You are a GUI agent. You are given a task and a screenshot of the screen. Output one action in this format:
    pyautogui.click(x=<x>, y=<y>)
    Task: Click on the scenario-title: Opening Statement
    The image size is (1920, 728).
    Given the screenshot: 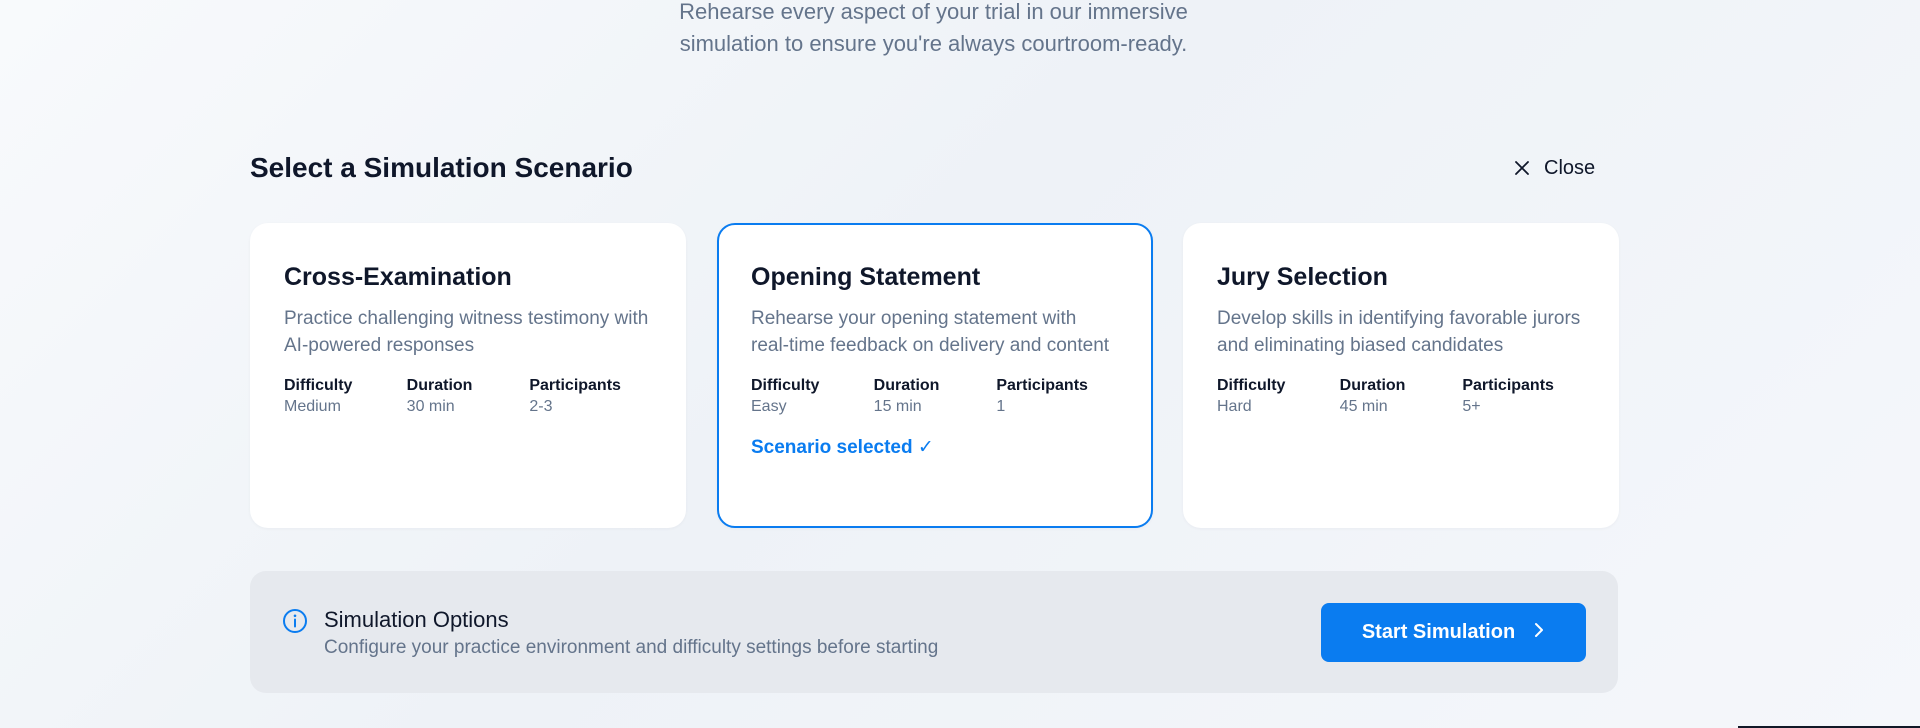 What is the action you would take?
    pyautogui.click(x=866, y=277)
    